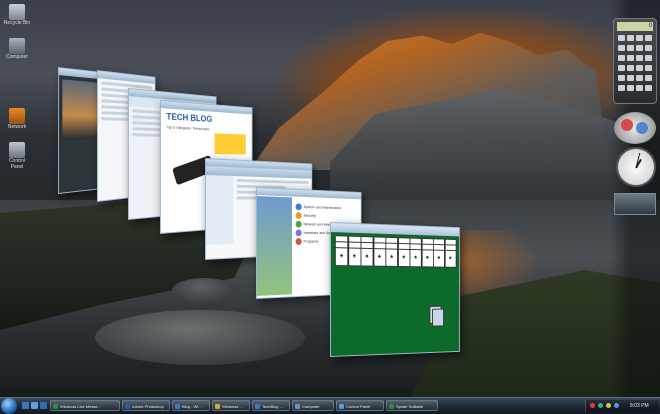 Image resolution: width=660 pixels, height=414 pixels. What do you see at coordinates (438, 317) in the screenshot?
I see `stock-pile` at bounding box center [438, 317].